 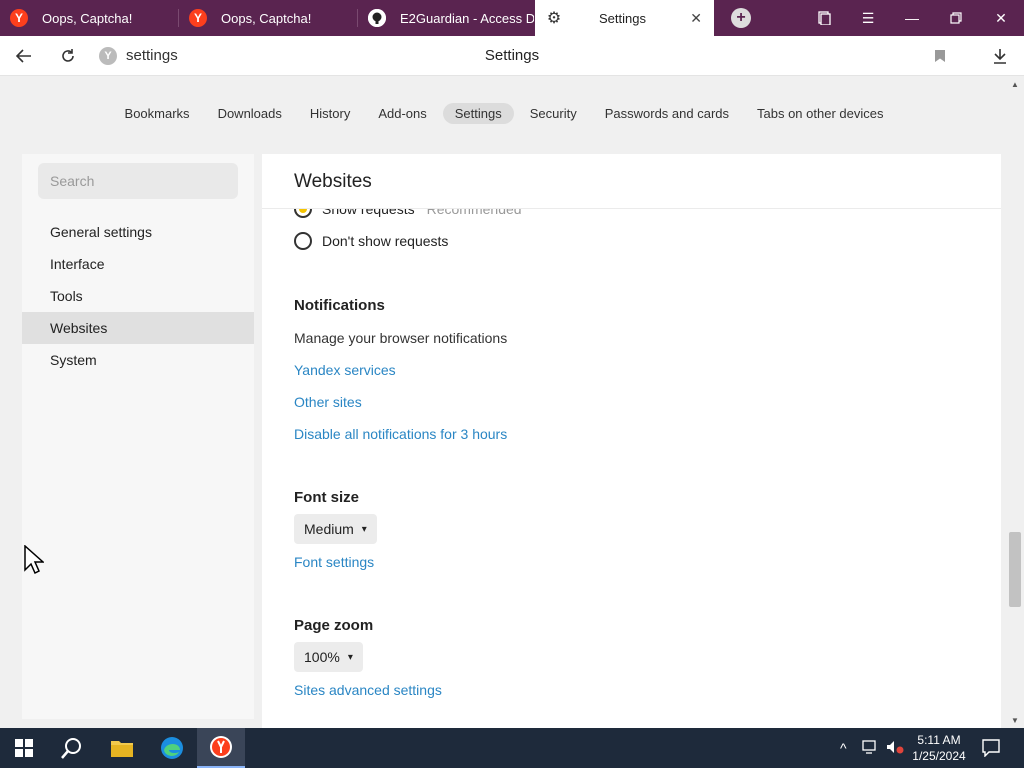 What do you see at coordinates (322, 657) in the screenshot?
I see `page-zoom-value: 100%` at bounding box center [322, 657].